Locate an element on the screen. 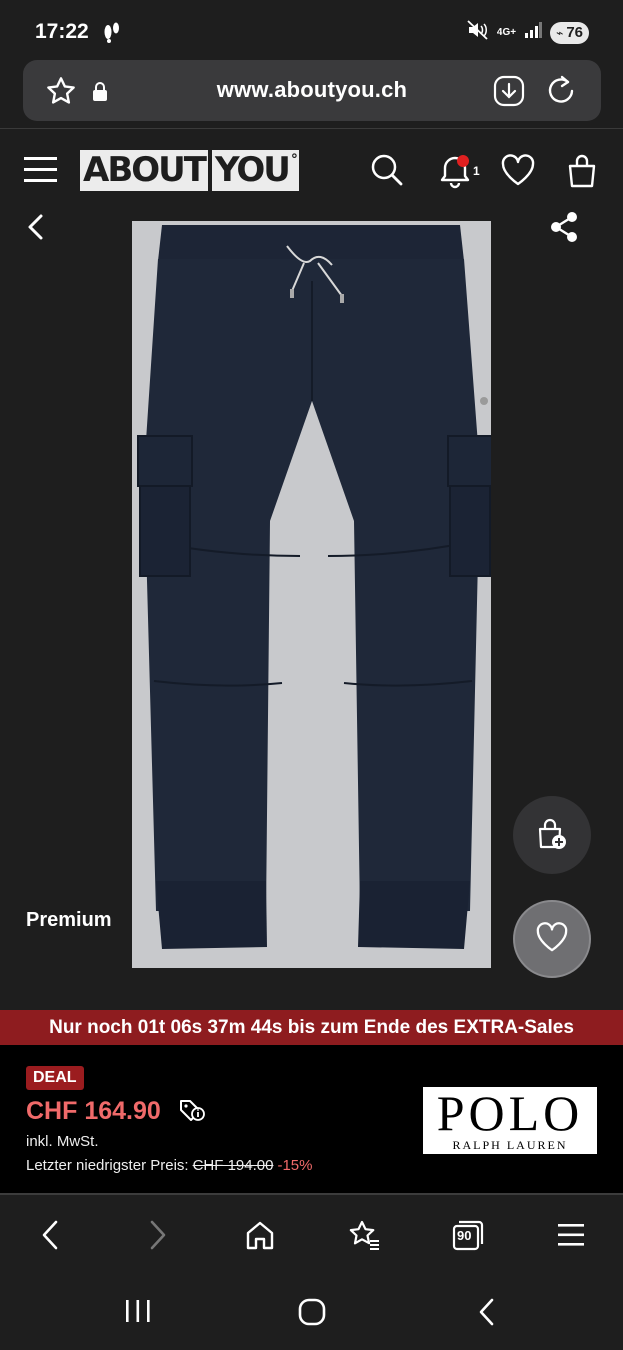 The height and width of the screenshot is (1350, 623). about-you-logo: ABOUT YOU ° is located at coordinates (189, 170).